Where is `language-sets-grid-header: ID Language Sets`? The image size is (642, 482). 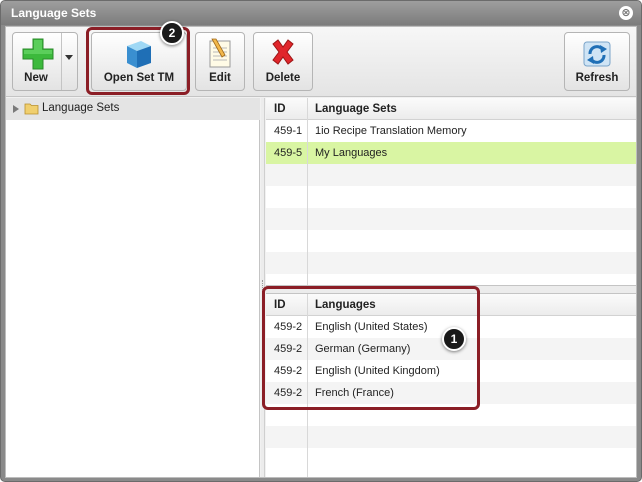
language-sets-grid-header: ID Language Sets is located at coordinates (451, 109).